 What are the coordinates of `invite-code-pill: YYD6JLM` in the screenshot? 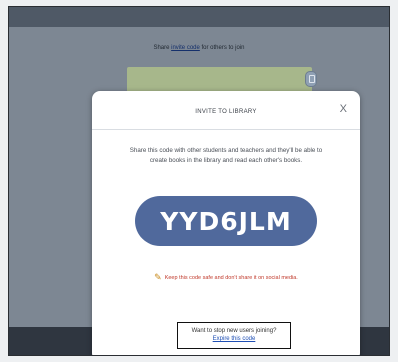 It's located at (226, 221).